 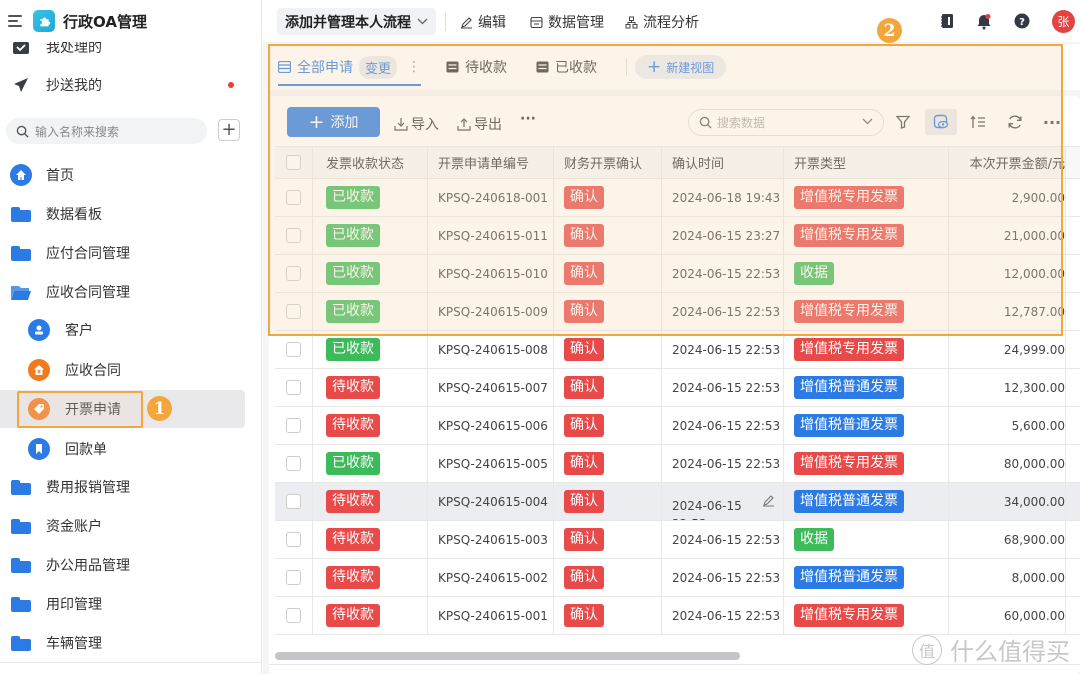 I want to click on field-visibility-icon, so click(x=941, y=122).